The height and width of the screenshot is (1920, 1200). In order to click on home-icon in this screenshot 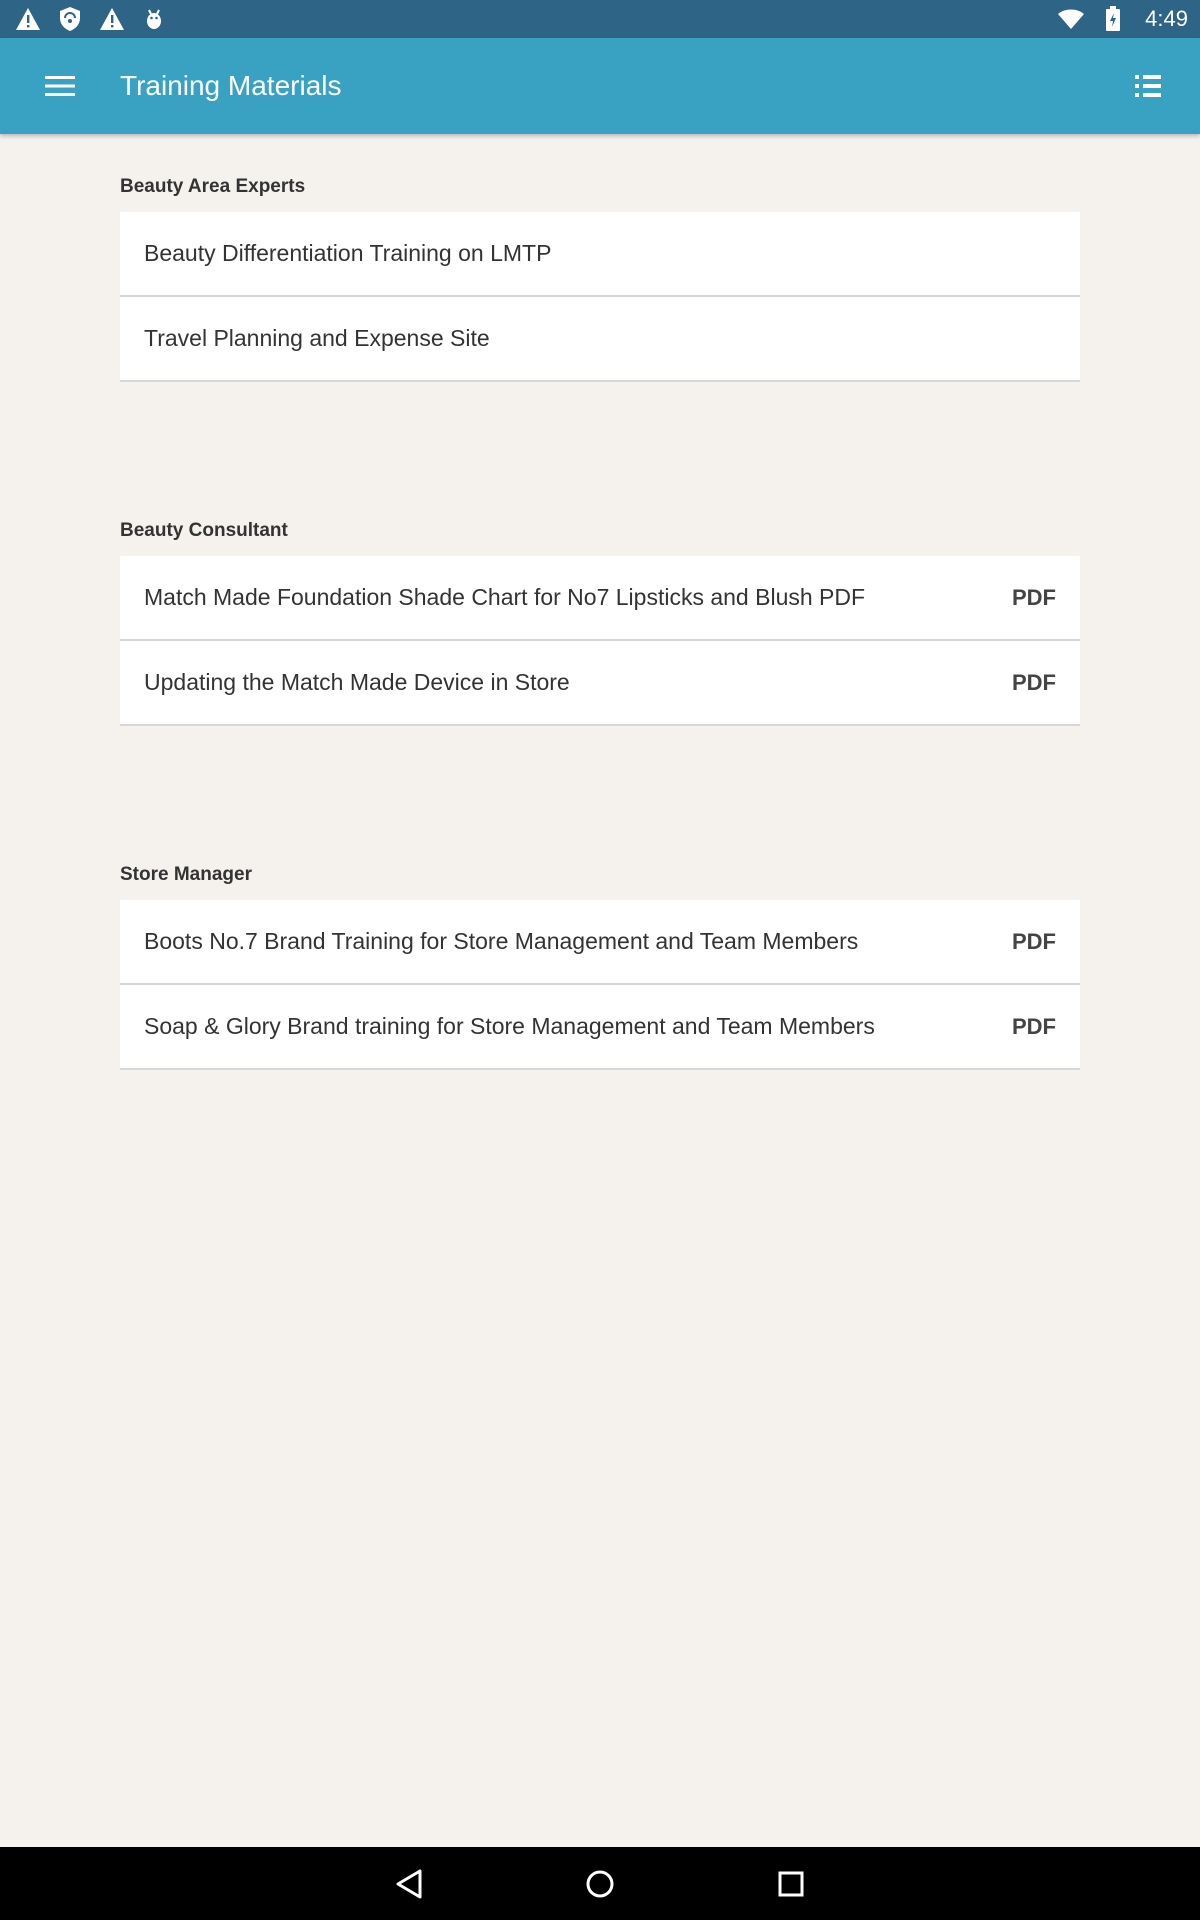, I will do `click(600, 1884)`.